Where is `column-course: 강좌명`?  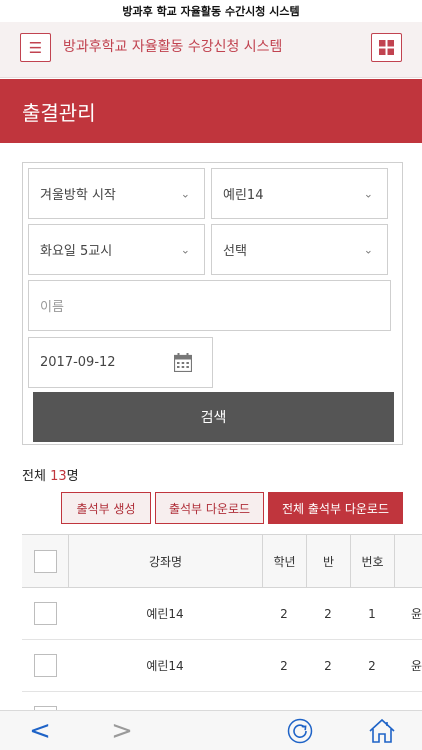
column-course: 강좌명 is located at coordinates (165, 561).